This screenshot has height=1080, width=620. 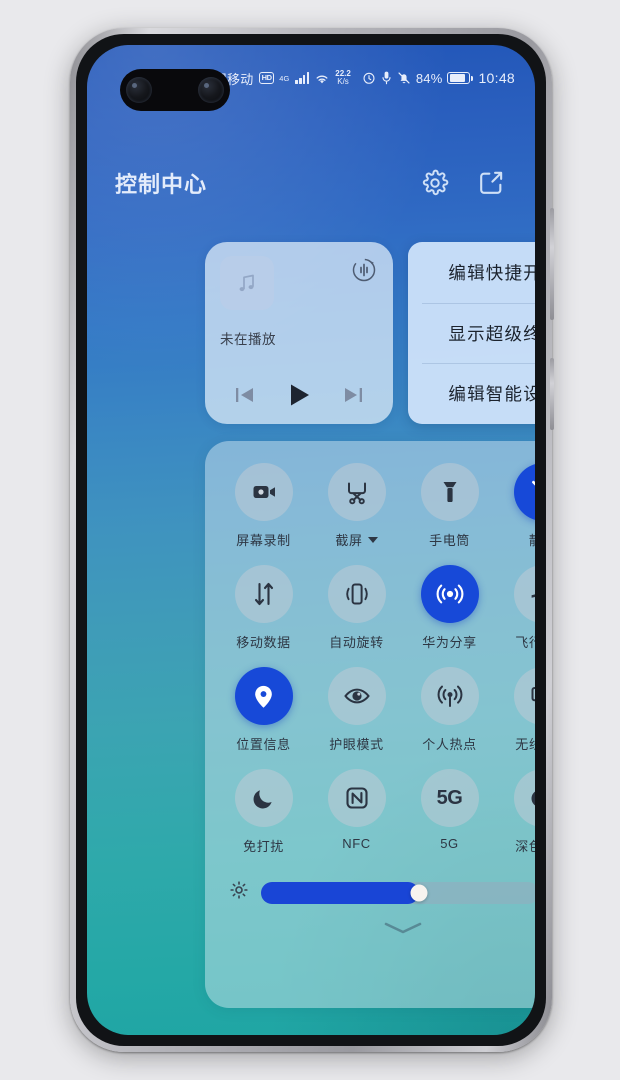 I want to click on clock-label: 10:48, so click(x=496, y=78).